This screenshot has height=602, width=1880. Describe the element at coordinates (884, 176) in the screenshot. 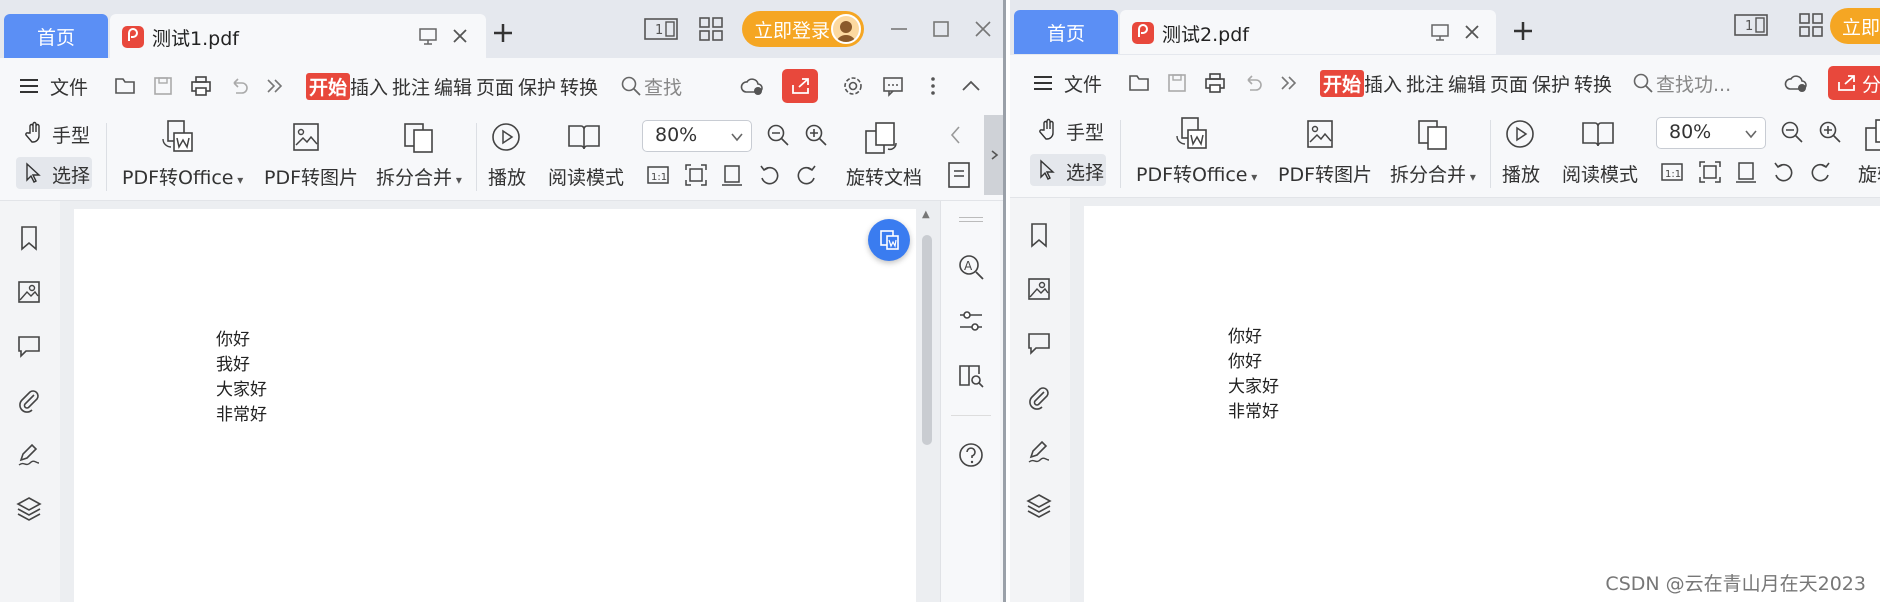

I see `rotate-document-button: 旋转文档` at that location.